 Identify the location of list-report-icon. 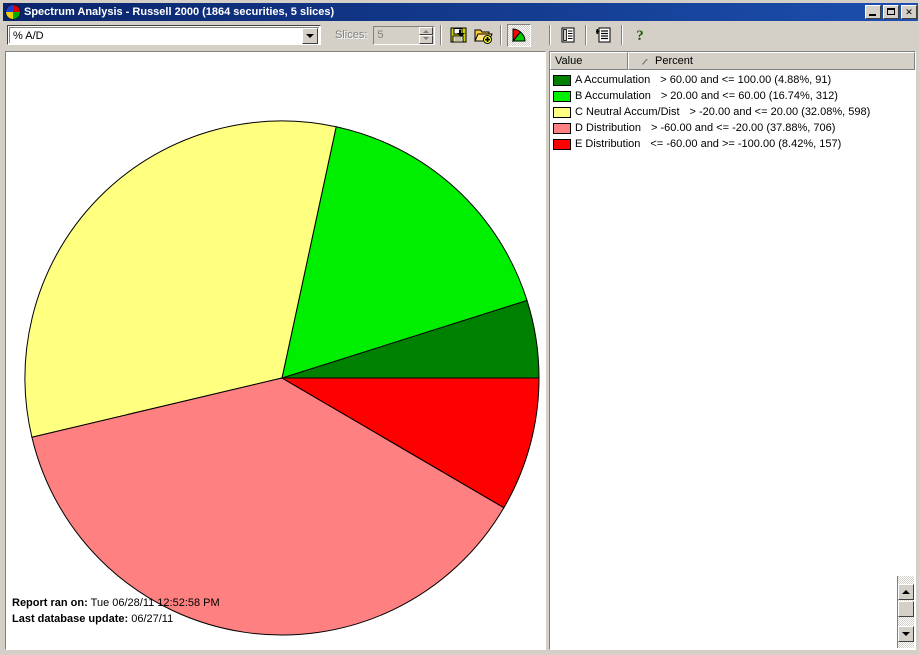
(568, 35).